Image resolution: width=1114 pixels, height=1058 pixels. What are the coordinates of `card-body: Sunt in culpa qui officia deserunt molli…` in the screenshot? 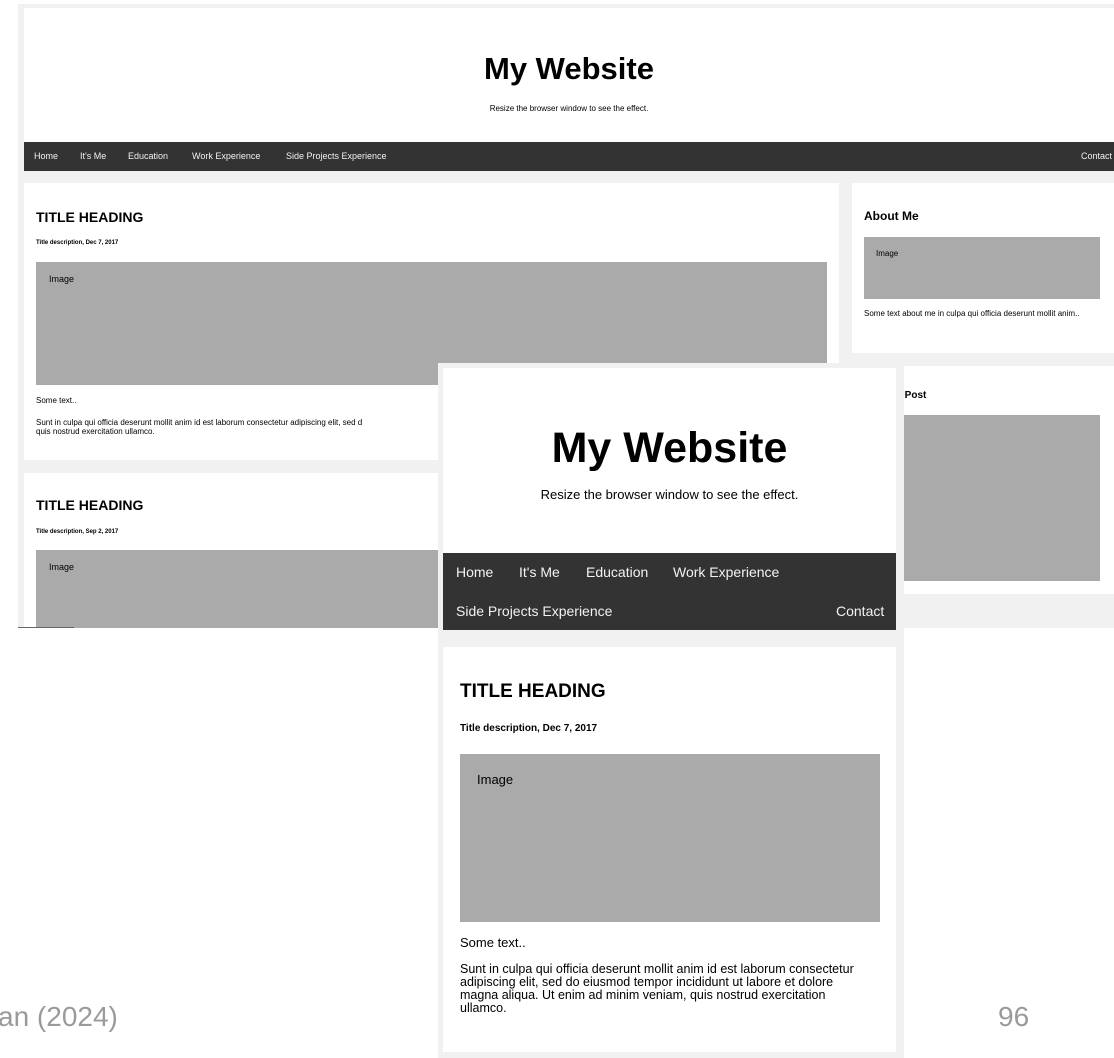 It's located at (657, 988).